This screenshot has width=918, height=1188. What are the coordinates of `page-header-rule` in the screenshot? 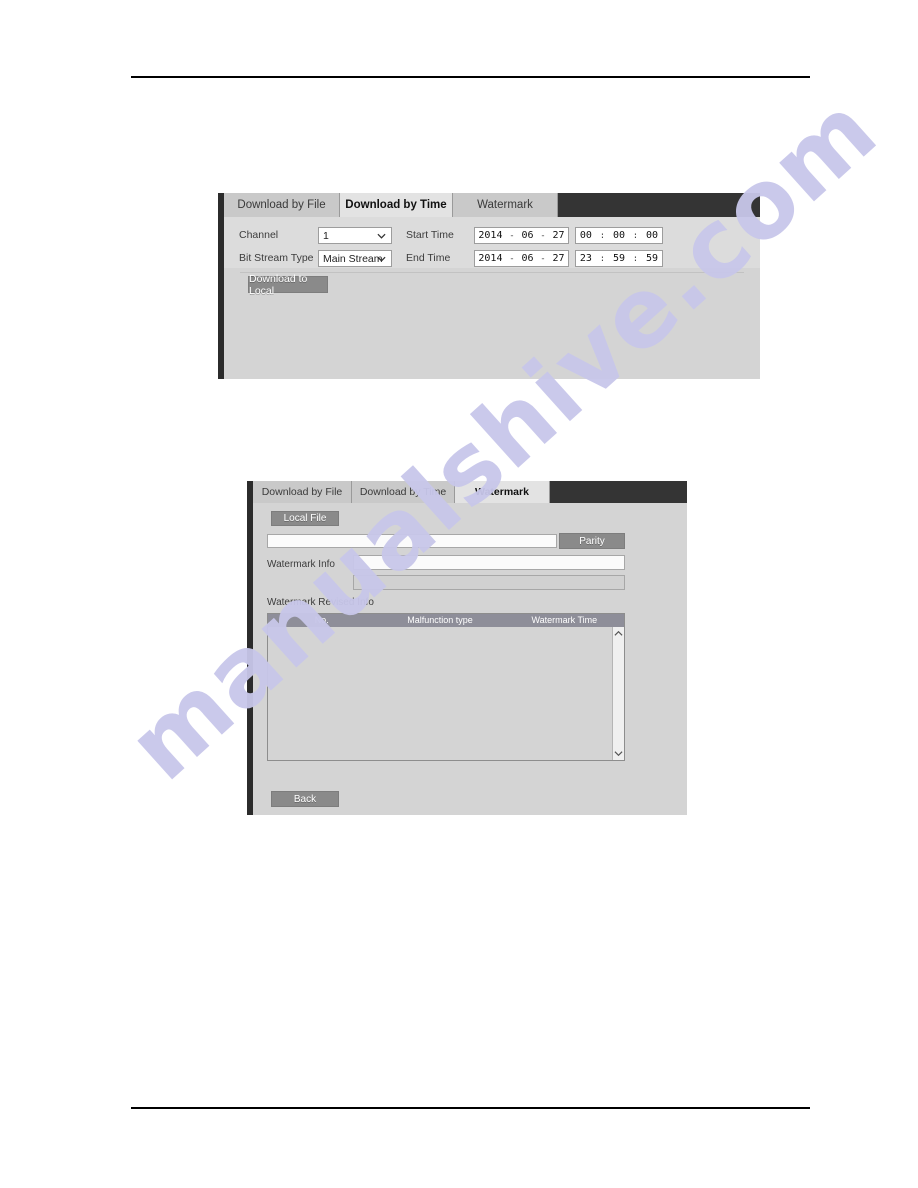 It's located at (470, 77).